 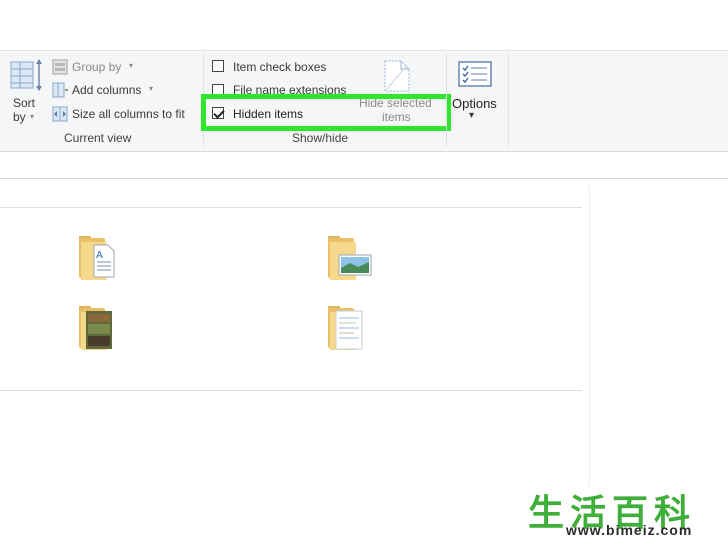 I want to click on folder-picture-icon, so click(x=350, y=258).